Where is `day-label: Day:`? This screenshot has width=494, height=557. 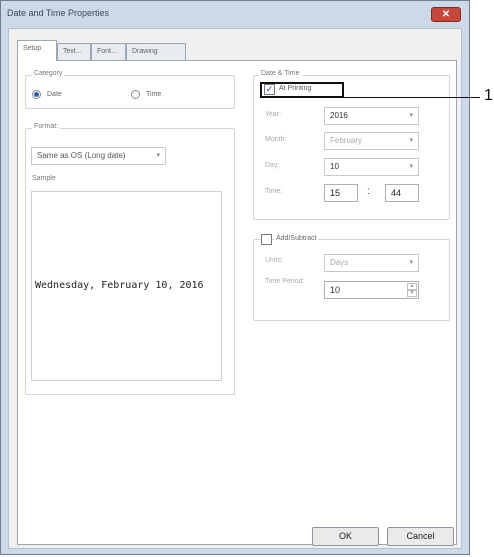
day-label: Day: is located at coordinates (272, 165).